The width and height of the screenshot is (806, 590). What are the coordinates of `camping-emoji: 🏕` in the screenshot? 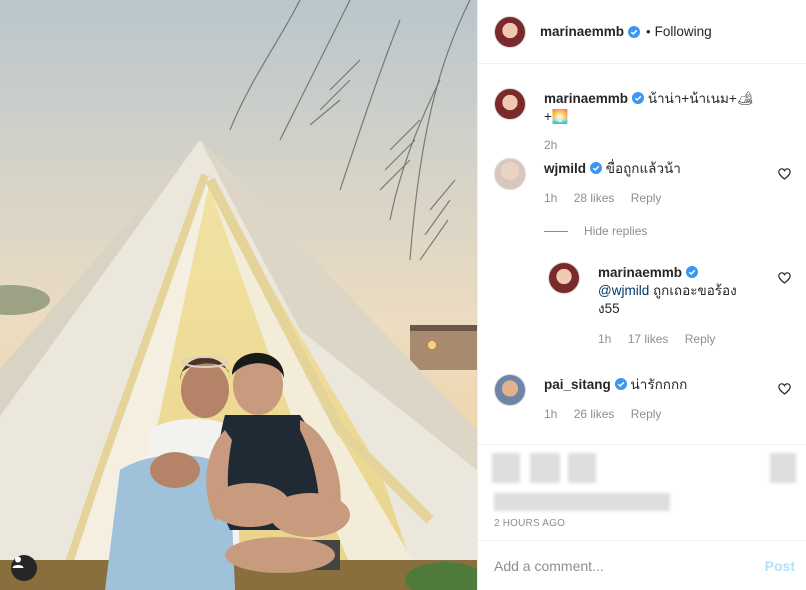 It's located at (745, 98).